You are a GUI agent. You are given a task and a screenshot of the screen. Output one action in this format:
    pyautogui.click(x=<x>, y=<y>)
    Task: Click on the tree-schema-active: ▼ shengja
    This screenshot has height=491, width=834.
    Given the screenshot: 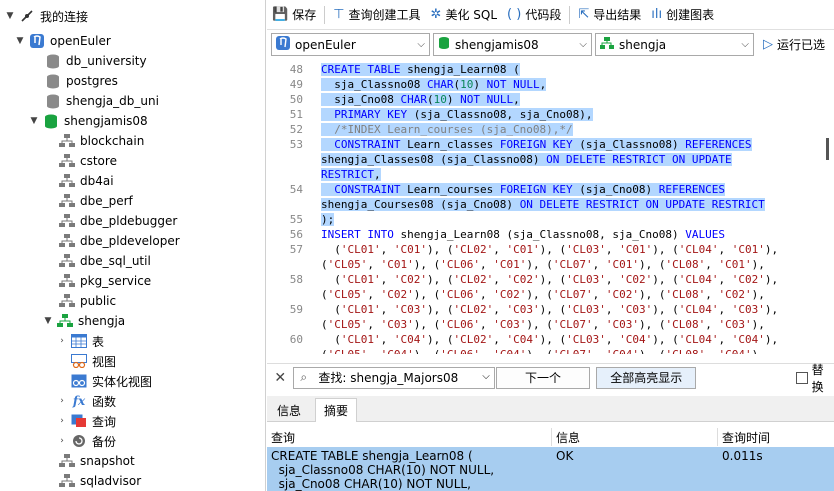 What is the action you would take?
    pyautogui.click(x=83, y=321)
    